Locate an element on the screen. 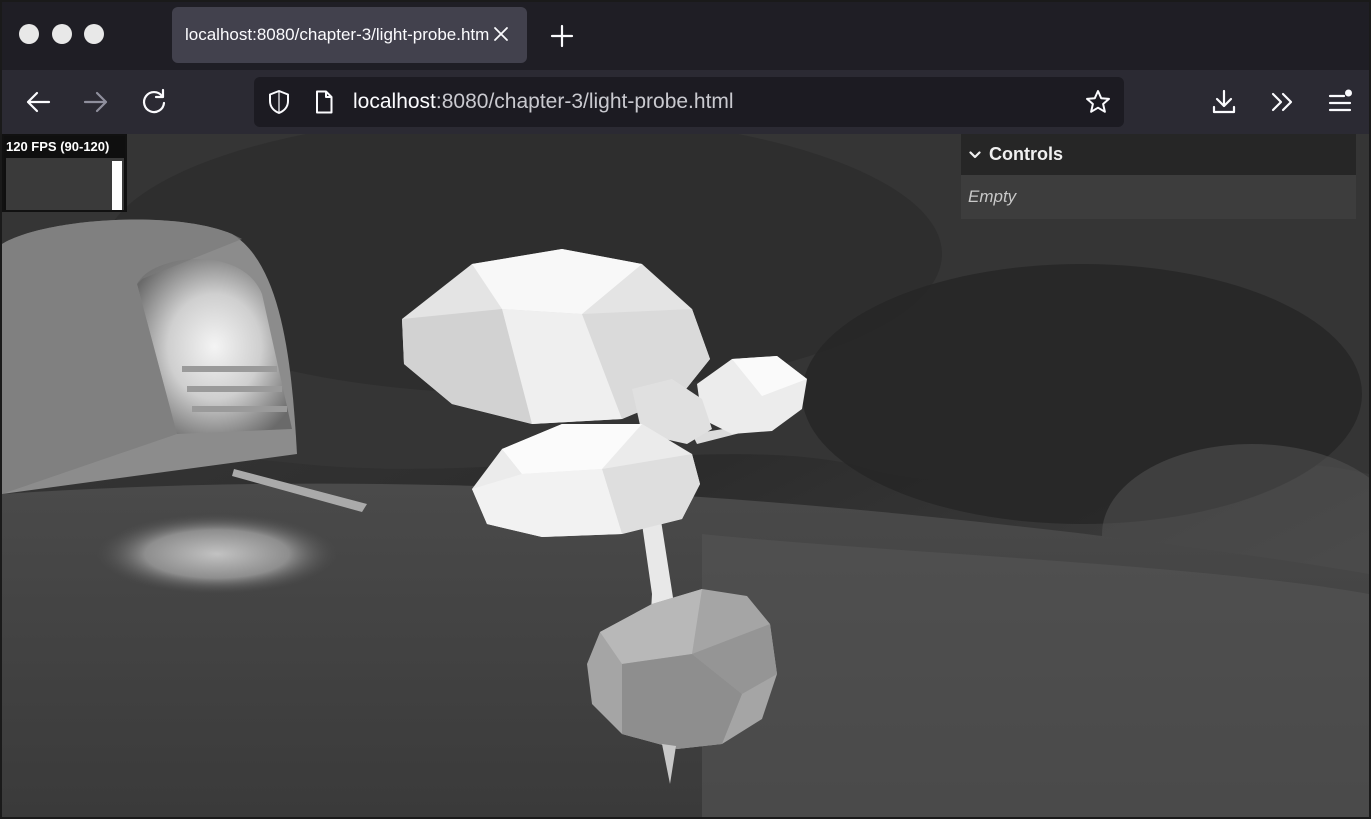 Image resolution: width=1371 pixels, height=819 pixels. menu-icon is located at coordinates (1340, 102).